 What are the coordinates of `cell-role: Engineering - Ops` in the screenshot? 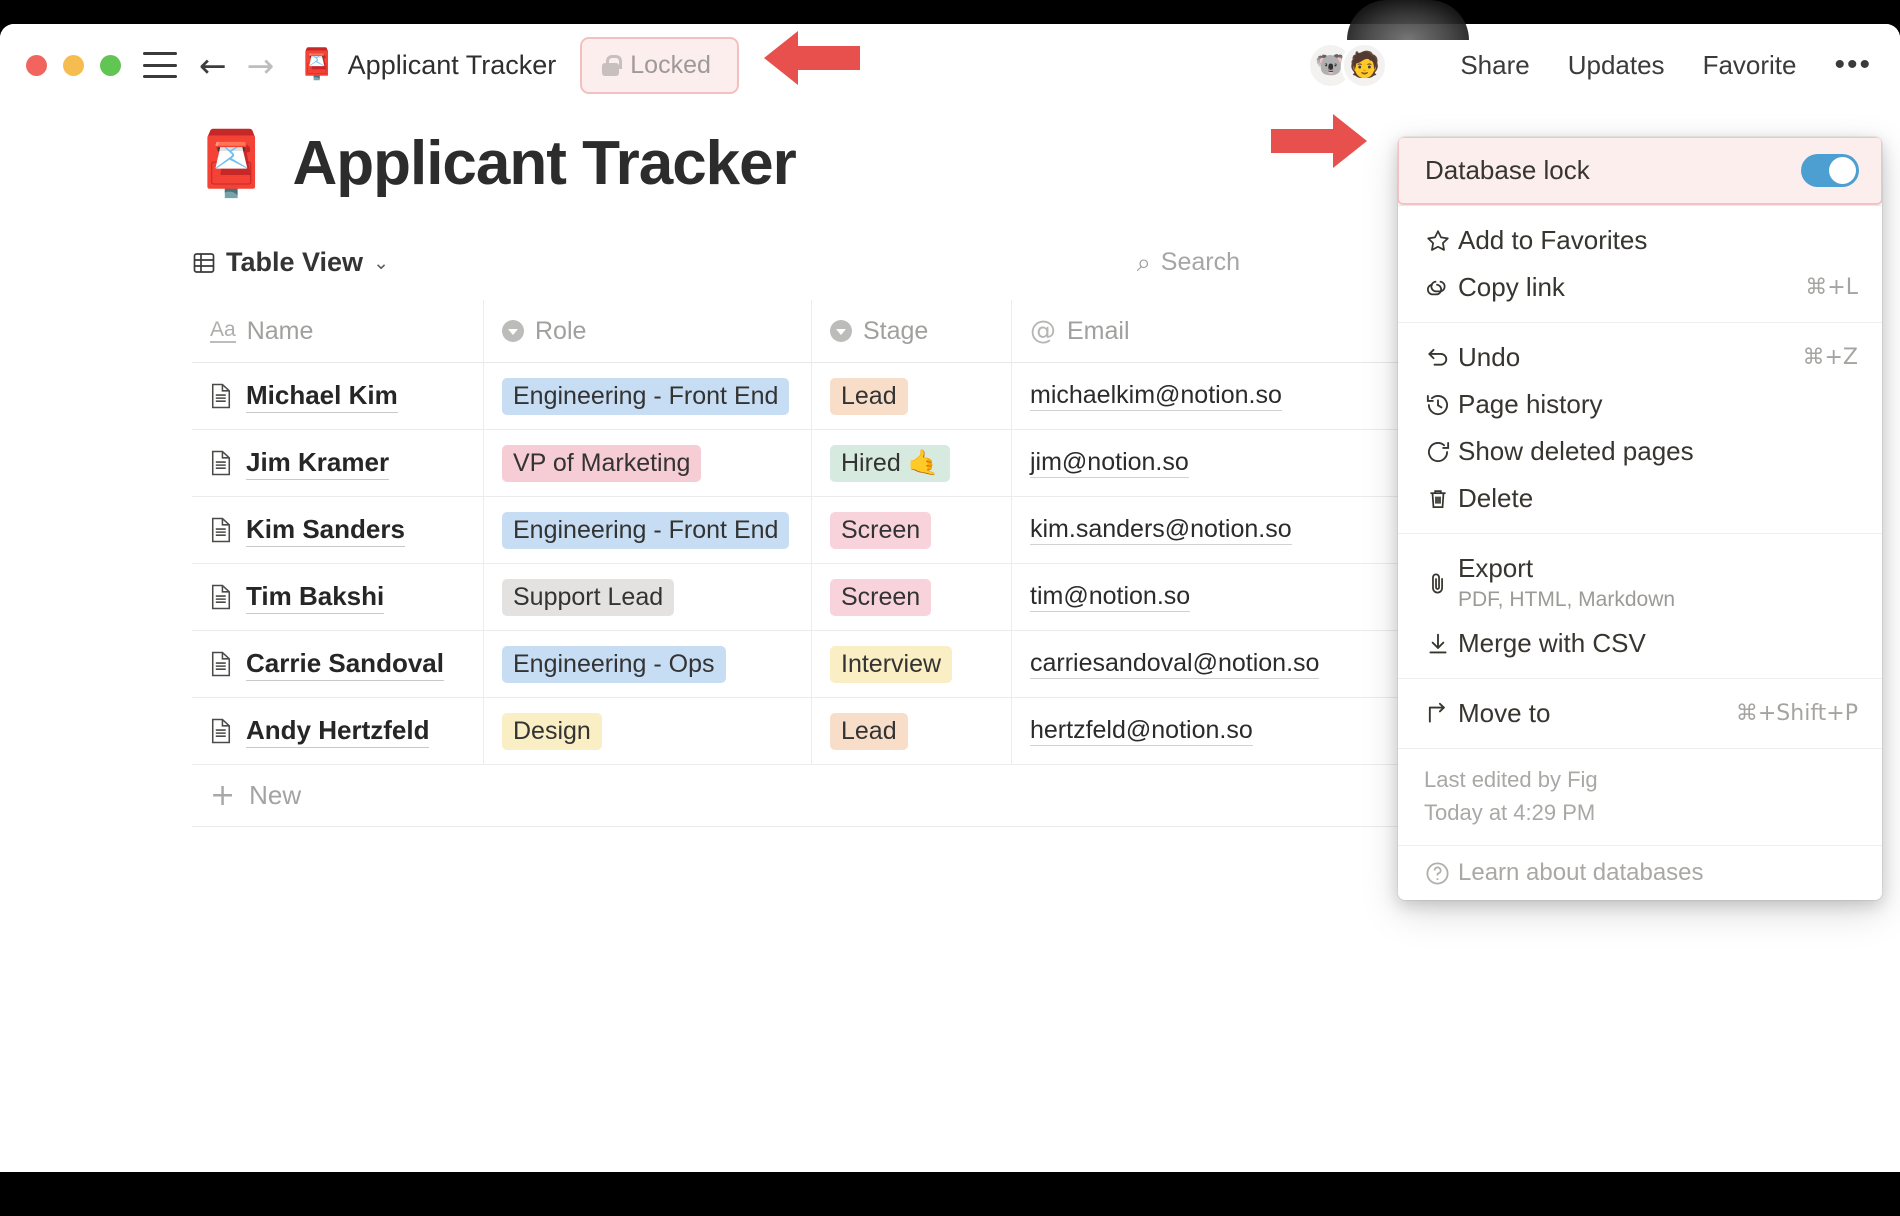 It's located at (648, 664).